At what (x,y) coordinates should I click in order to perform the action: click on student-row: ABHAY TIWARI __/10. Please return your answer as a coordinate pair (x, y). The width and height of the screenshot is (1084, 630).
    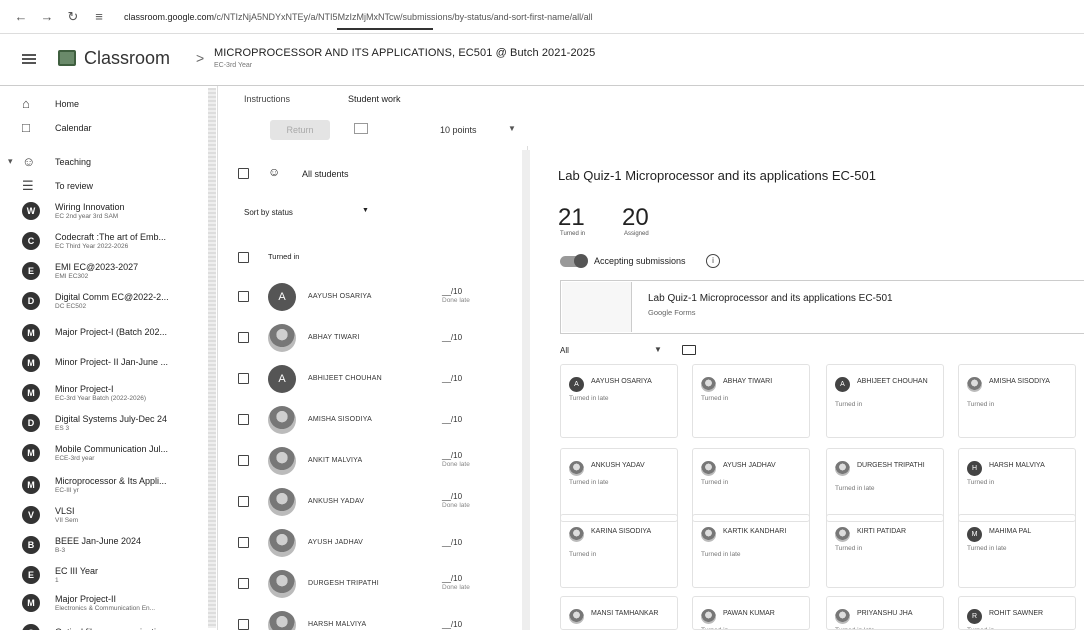
    Looking at the image, I should click on (368, 338).